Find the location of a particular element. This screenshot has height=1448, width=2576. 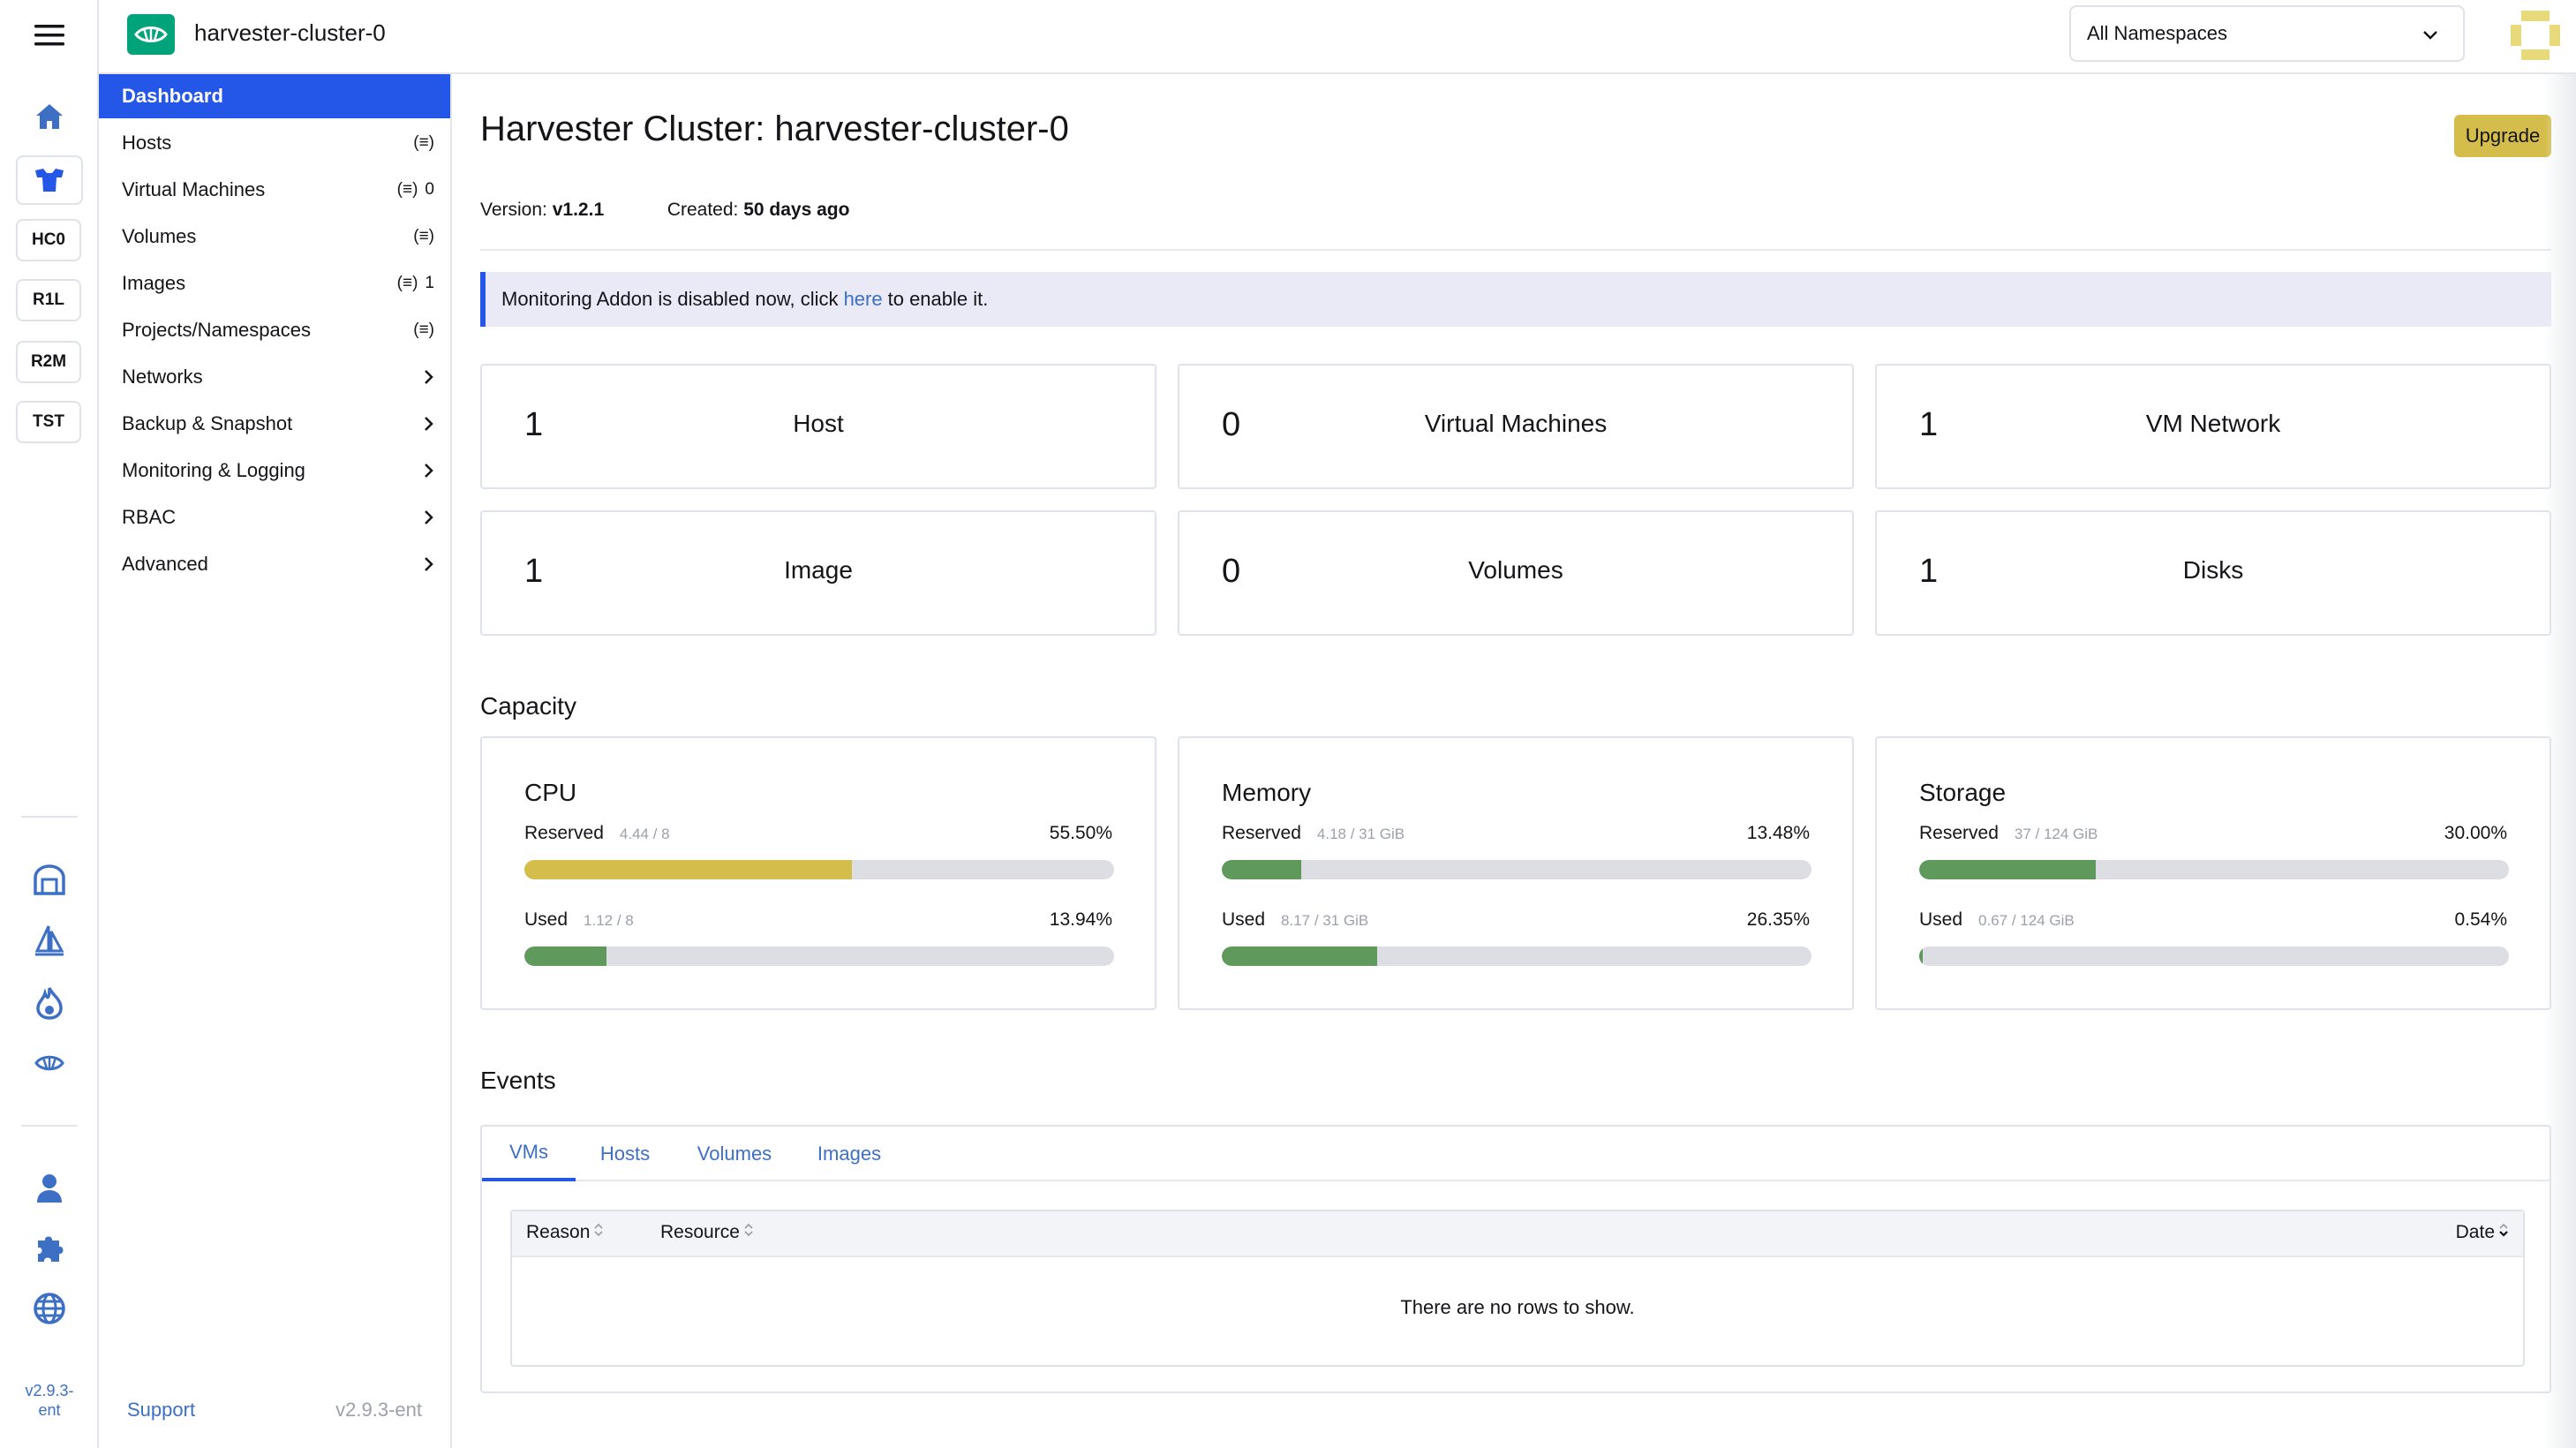

used-label: Used 8.17 / 31 GiB is located at coordinates (1295, 920).